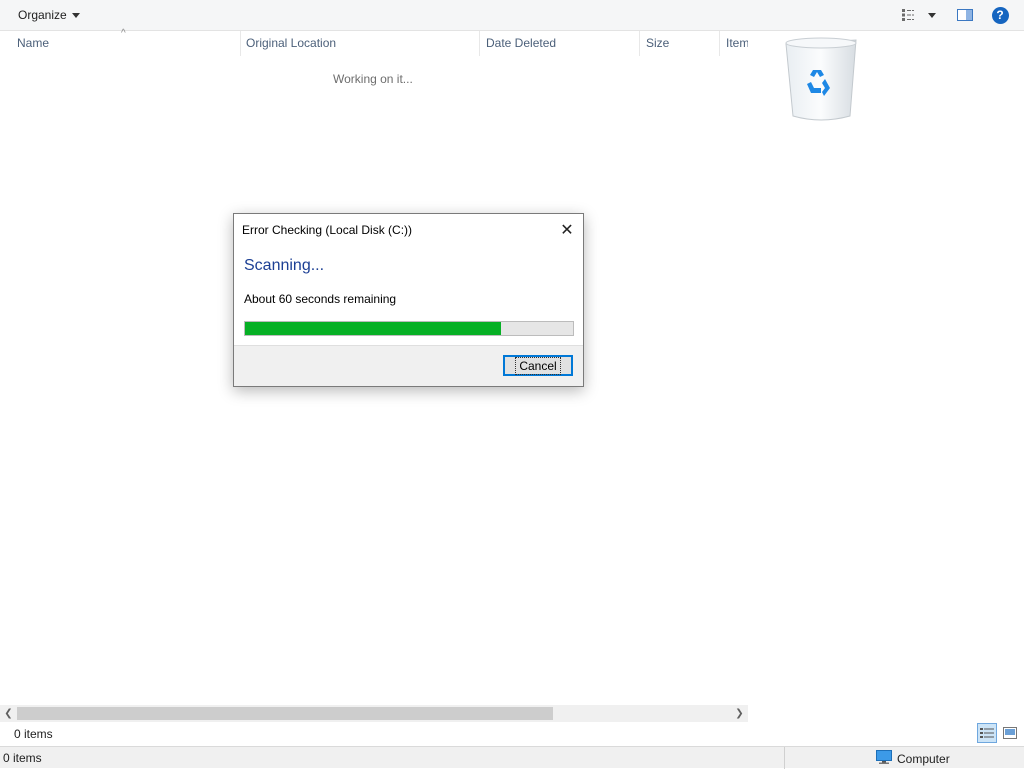 The image size is (1024, 769). What do you see at coordinates (285, 713) in the screenshot?
I see `scrollbar-thumb` at bounding box center [285, 713].